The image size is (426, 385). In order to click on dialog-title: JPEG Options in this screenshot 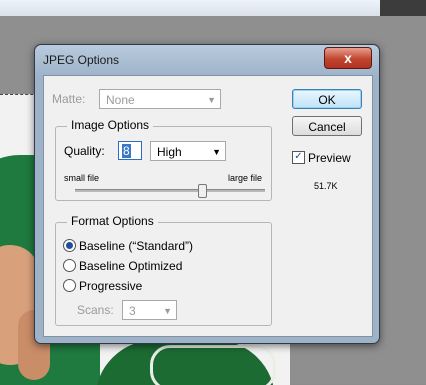, I will do `click(81, 60)`.